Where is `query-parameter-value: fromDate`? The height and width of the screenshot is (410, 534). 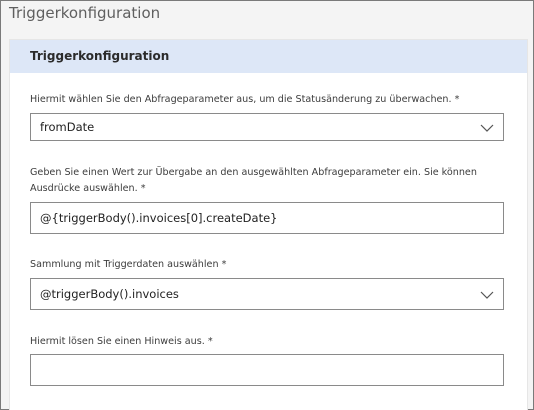
query-parameter-value: fromDate is located at coordinates (67, 127).